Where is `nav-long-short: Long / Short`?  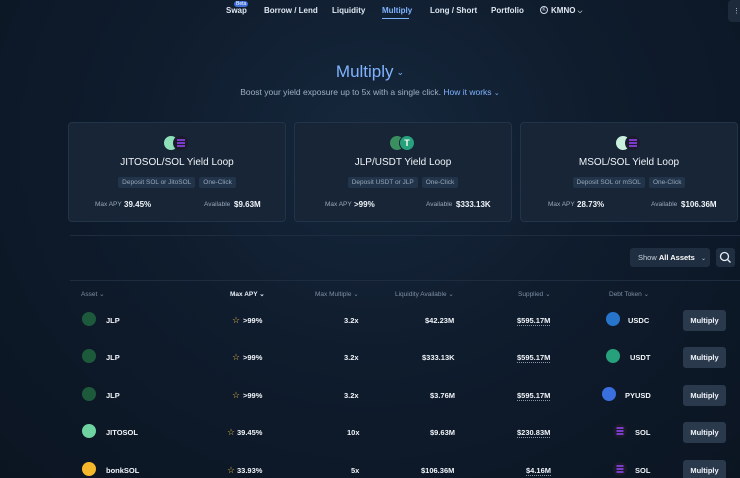
nav-long-short: Long / Short is located at coordinates (453, 10).